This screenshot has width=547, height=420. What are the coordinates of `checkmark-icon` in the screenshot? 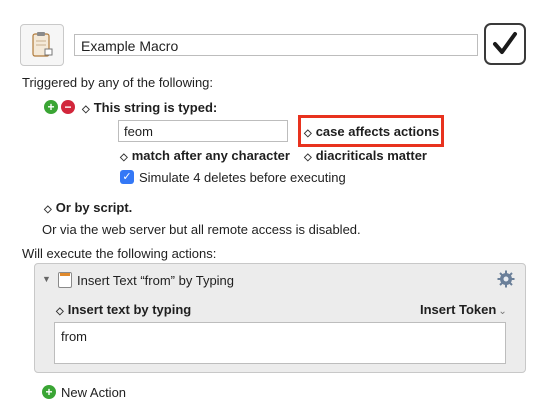 It's located at (505, 43).